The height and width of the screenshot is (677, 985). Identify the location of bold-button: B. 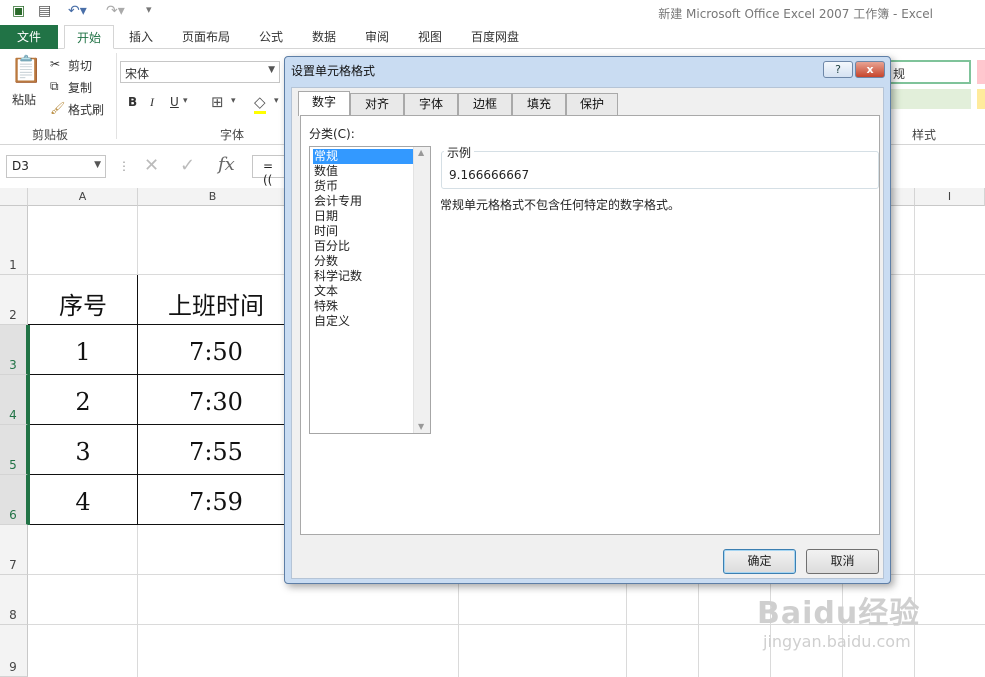
(132, 102).